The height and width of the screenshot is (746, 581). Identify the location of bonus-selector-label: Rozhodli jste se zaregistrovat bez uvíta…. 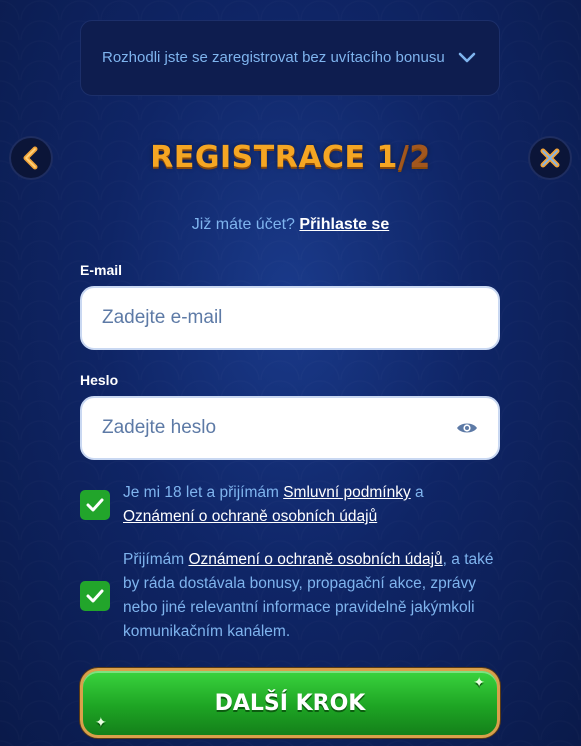
(273, 57).